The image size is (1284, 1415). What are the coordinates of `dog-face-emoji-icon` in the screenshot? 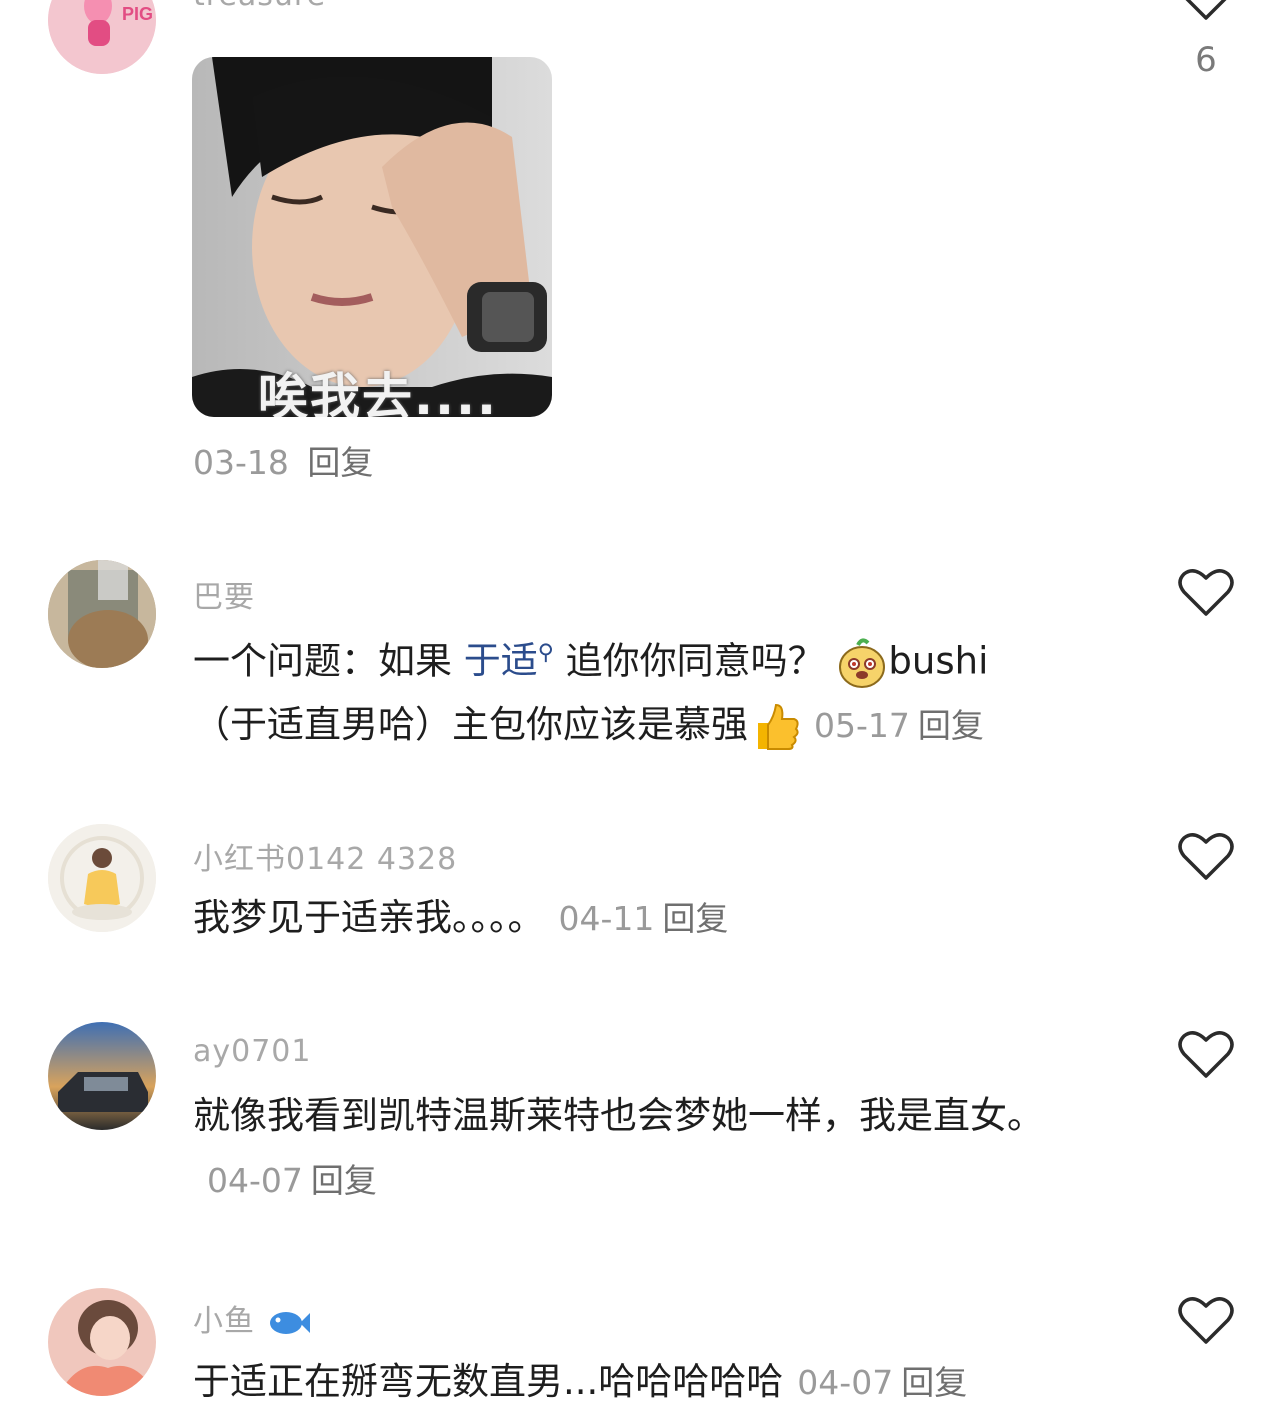 It's located at (862, 663).